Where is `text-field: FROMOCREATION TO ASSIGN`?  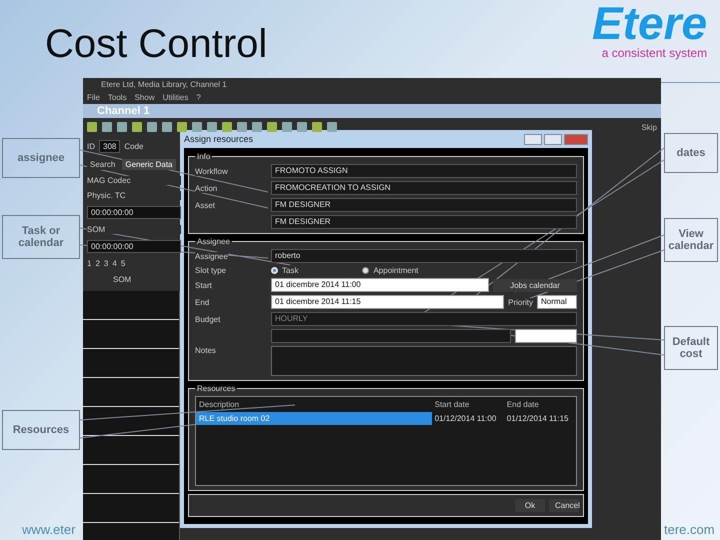
text-field: FROMOCREATION TO ASSIGN is located at coordinates (424, 188).